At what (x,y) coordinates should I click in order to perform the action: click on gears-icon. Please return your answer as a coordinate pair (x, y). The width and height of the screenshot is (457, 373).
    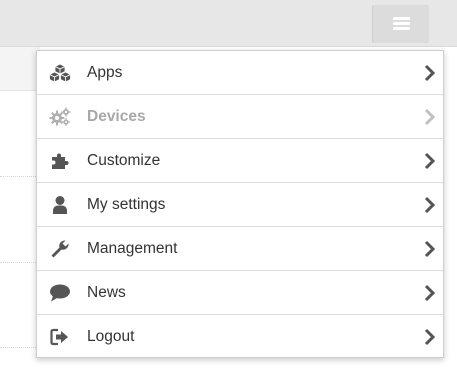
    Looking at the image, I should click on (60, 117).